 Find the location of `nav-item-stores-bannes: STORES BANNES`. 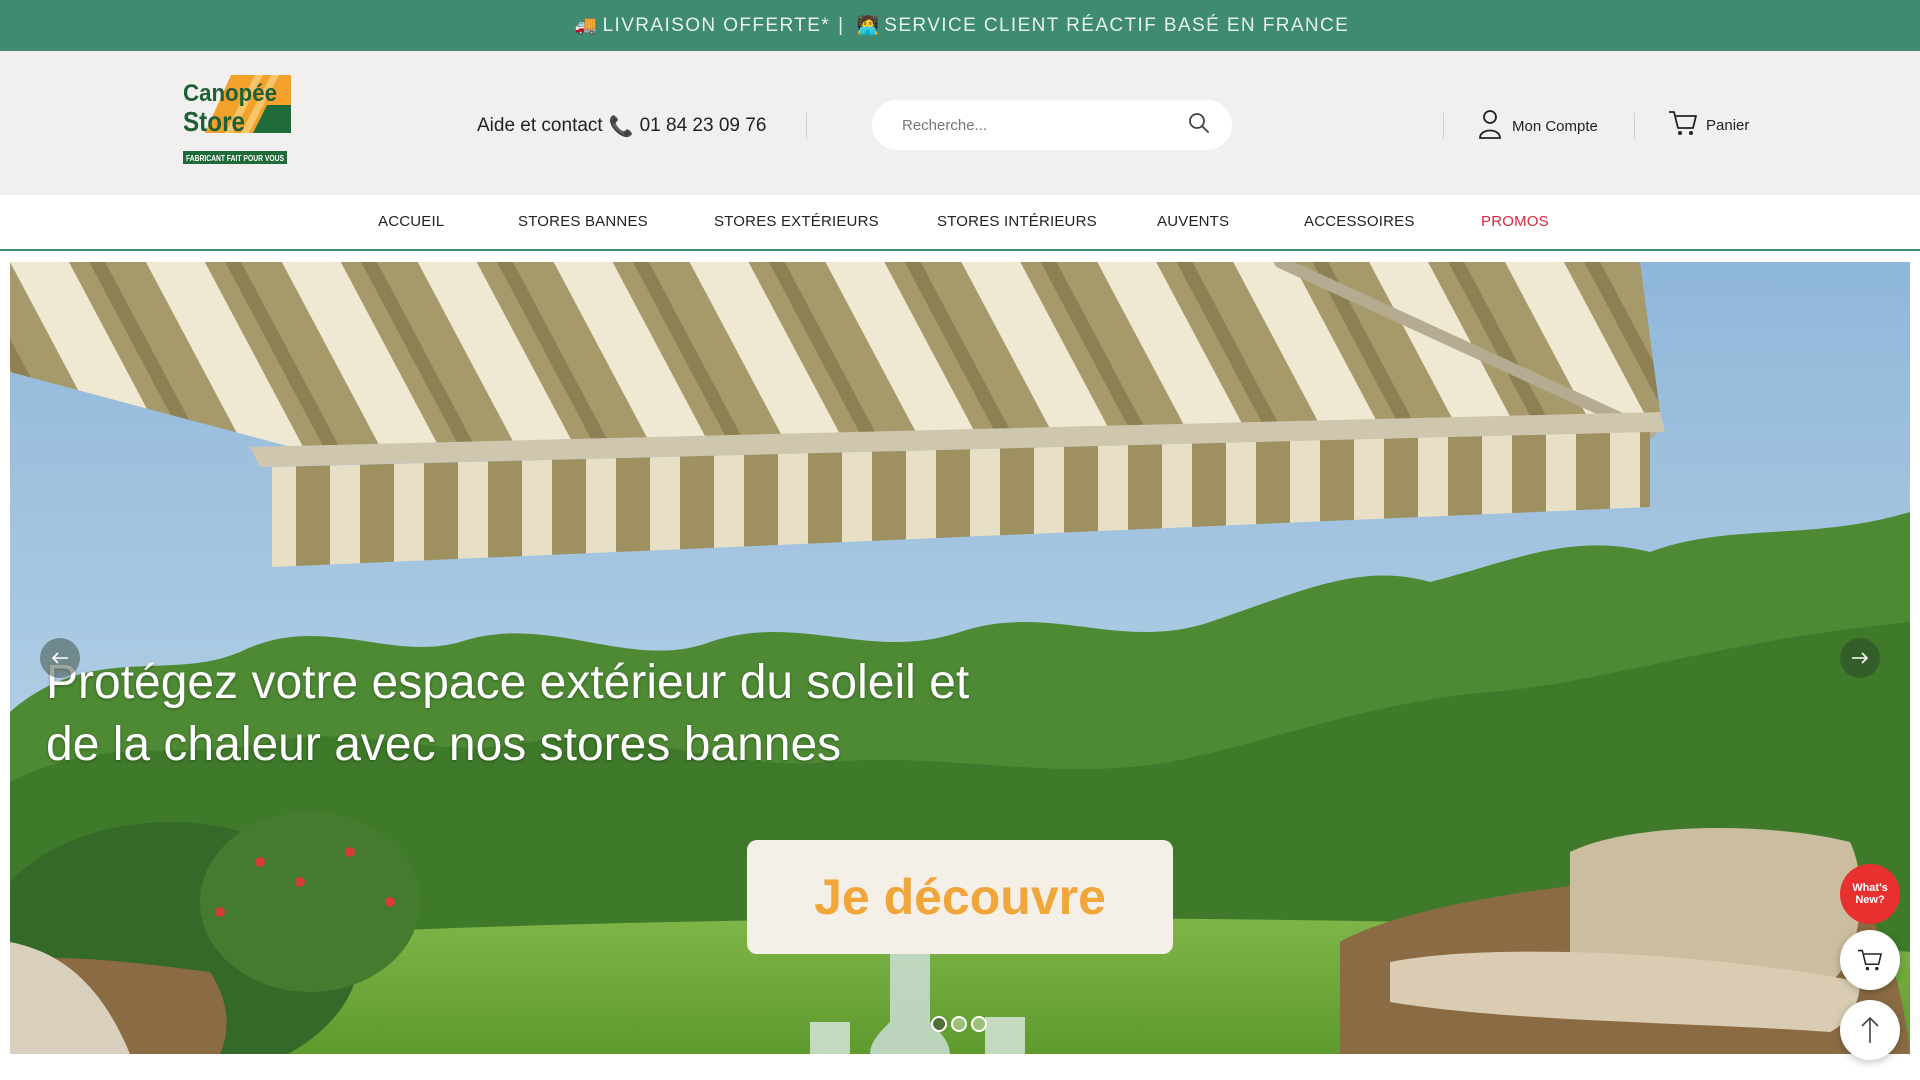

nav-item-stores-bannes: STORES BANNES is located at coordinates (583, 221).